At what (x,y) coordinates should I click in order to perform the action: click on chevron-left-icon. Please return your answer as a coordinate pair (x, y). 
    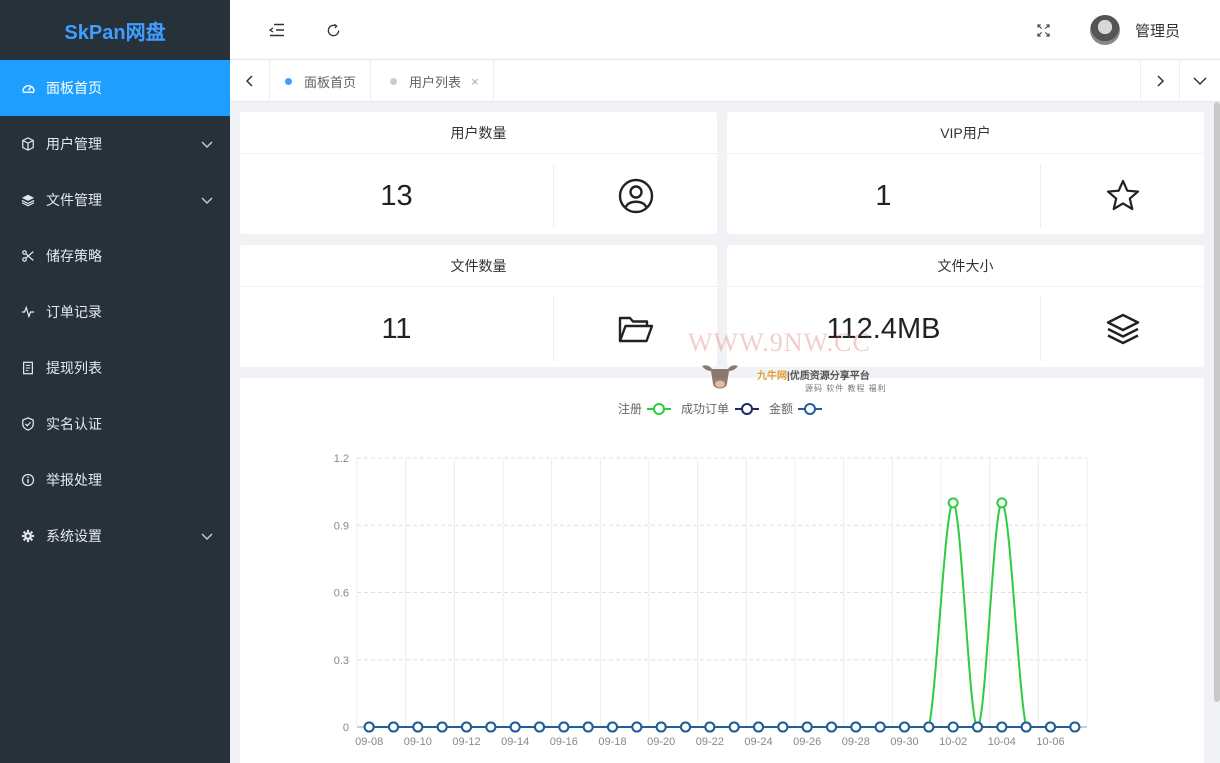
    Looking at the image, I should click on (249, 81).